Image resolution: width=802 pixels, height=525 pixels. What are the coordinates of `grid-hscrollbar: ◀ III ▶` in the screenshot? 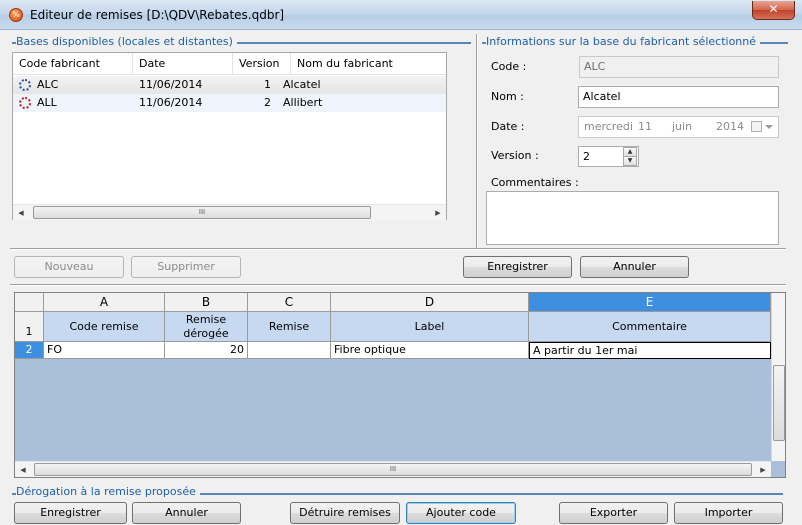 It's located at (393, 469).